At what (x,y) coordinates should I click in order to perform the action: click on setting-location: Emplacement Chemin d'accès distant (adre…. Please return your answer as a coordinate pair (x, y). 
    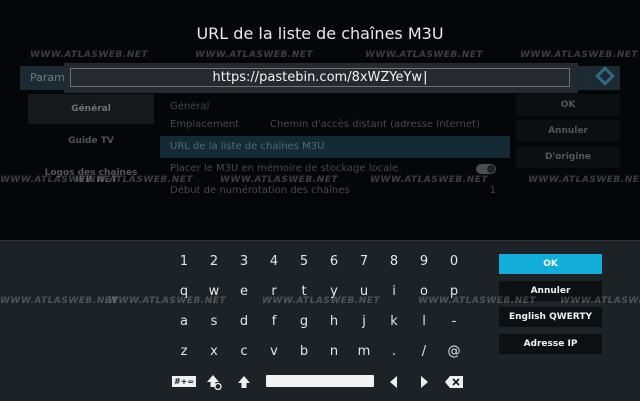
    Looking at the image, I should click on (335, 125).